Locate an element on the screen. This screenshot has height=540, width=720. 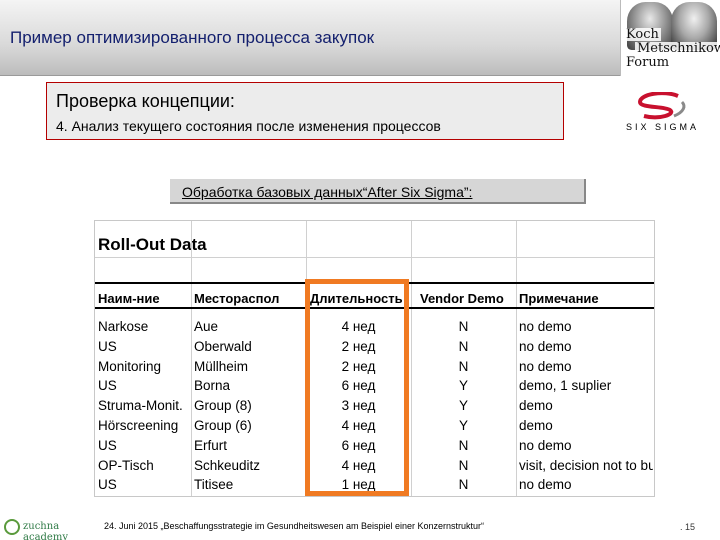
koch-metschnikow-forum-logo: Koch Metschnikow Forum is located at coordinates (670, 38).